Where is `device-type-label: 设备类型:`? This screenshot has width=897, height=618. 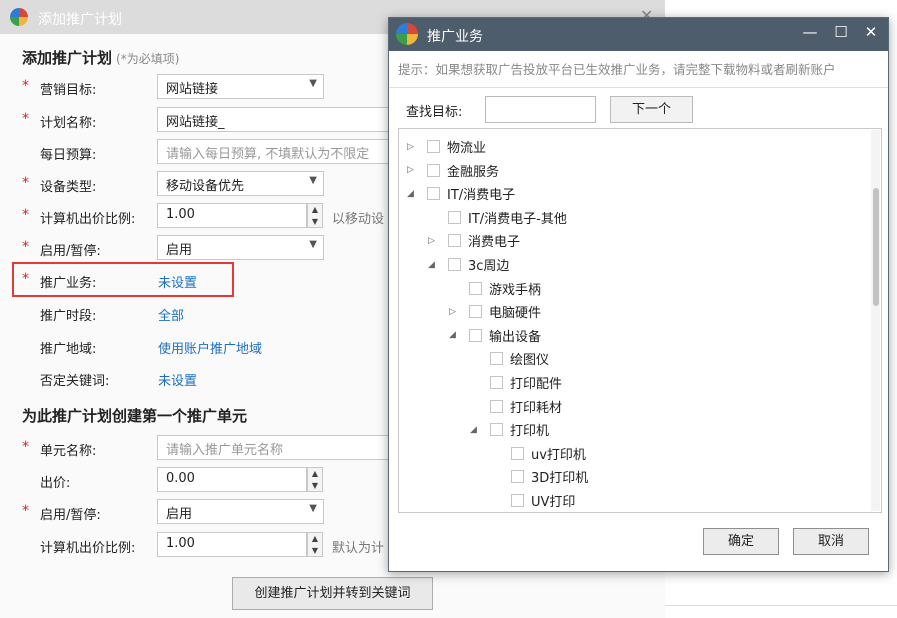
device-type-label: 设备类型: is located at coordinates (68, 187).